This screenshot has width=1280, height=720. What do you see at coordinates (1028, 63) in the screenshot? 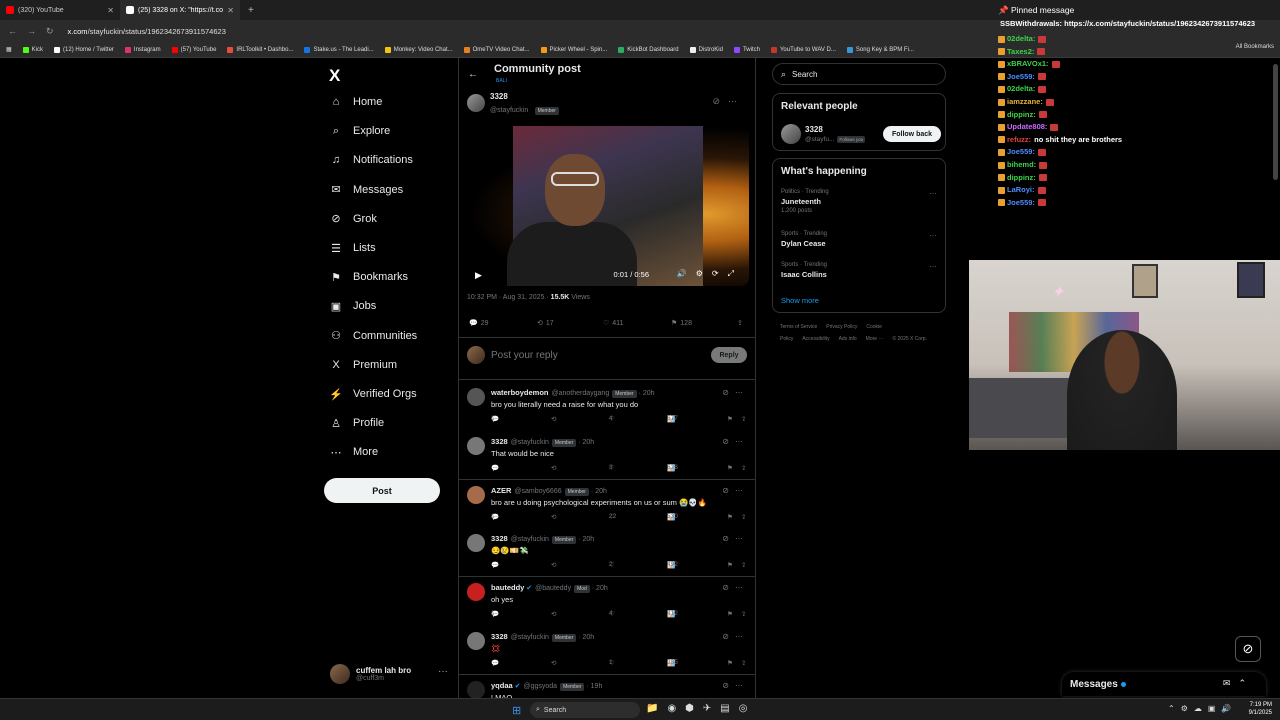
I see `chat-username: xBRAVOx1:` at bounding box center [1028, 63].